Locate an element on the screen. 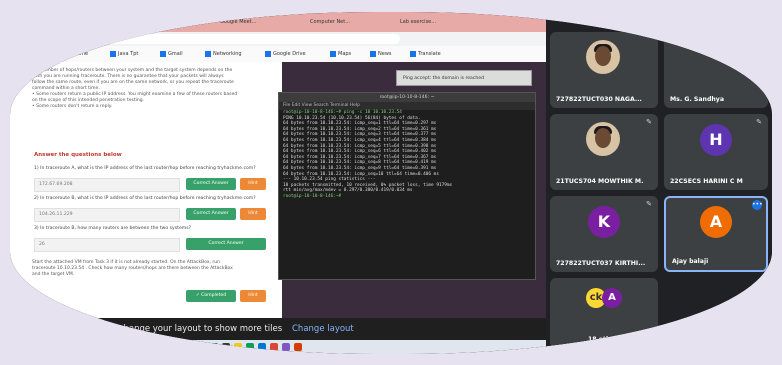 This screenshot has height=365, width=782. change-layout-link: Change layout is located at coordinates (323, 329).